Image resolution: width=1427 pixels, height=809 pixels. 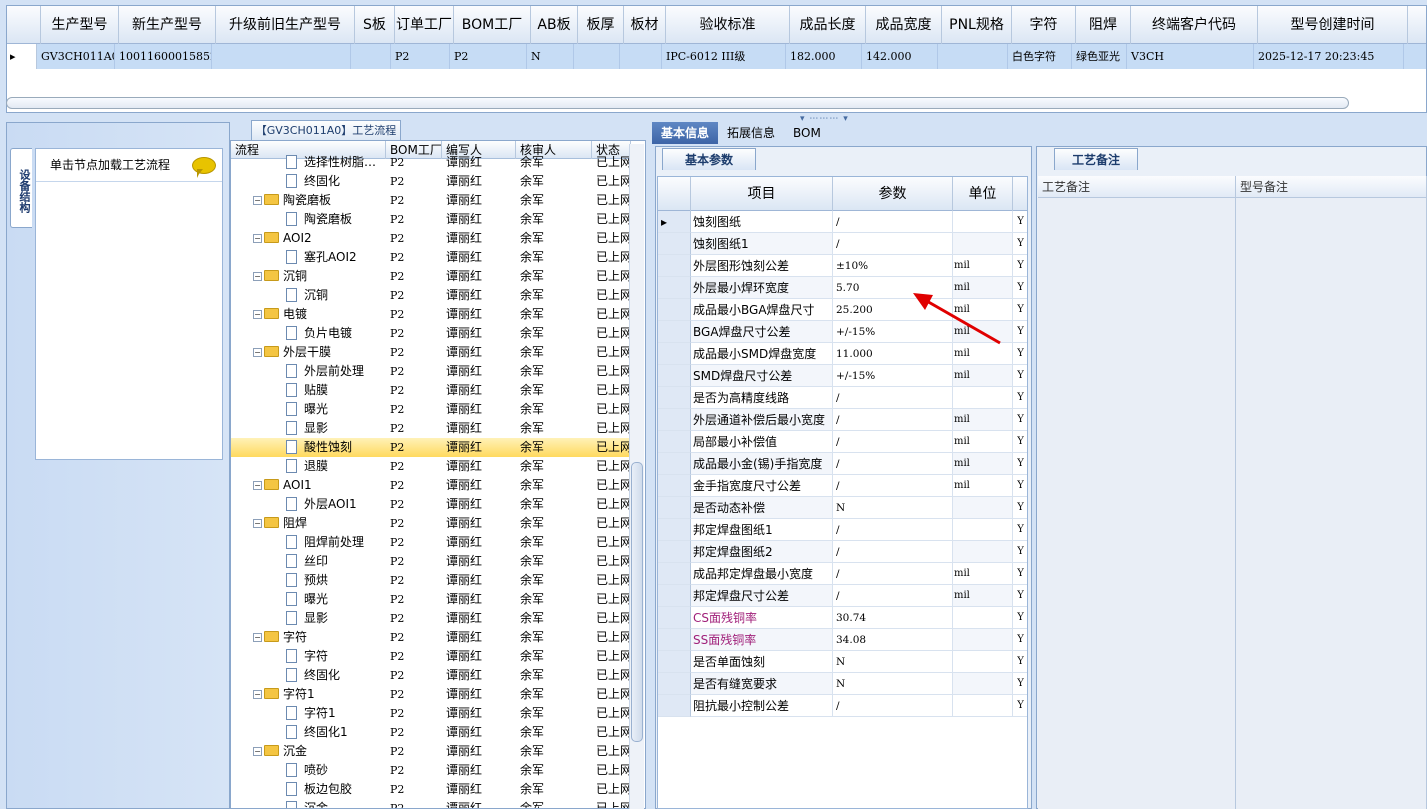 What do you see at coordinates (1040, 56) in the screenshot?
I see `grid-cell-13: 白色字符` at bounding box center [1040, 56].